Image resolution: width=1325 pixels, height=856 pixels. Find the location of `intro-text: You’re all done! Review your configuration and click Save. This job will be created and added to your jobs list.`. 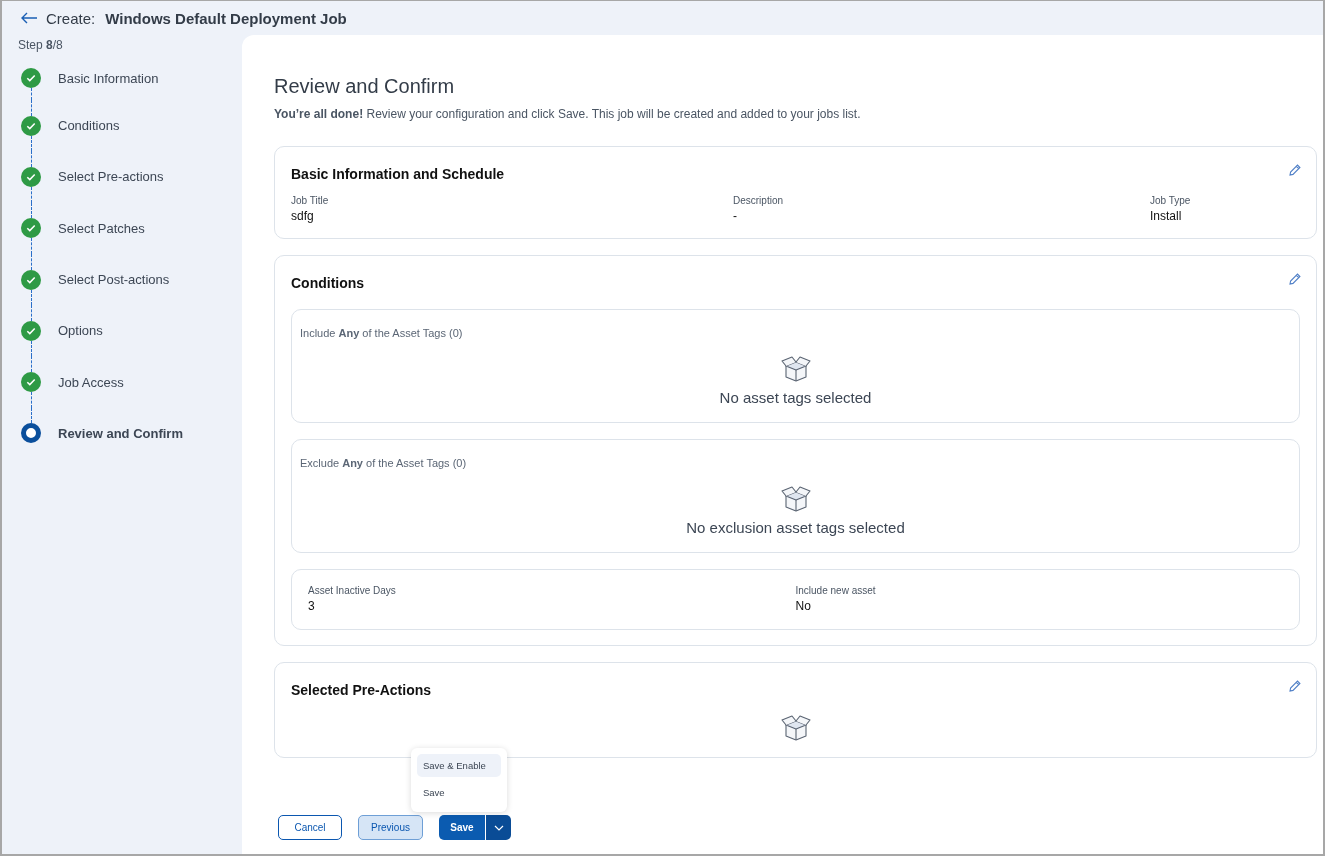

intro-text: You’re all done! Review your configuration and click Save. This job will be created and added to your jobs list. is located at coordinates (568, 114).